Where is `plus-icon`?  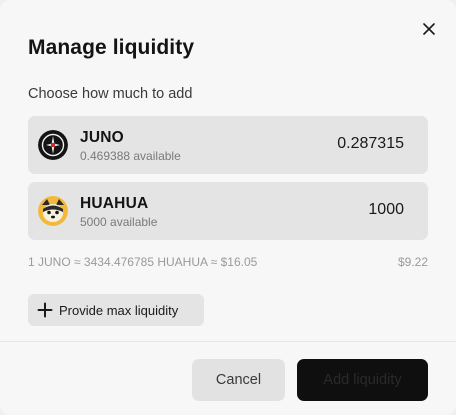 plus-icon is located at coordinates (45, 310).